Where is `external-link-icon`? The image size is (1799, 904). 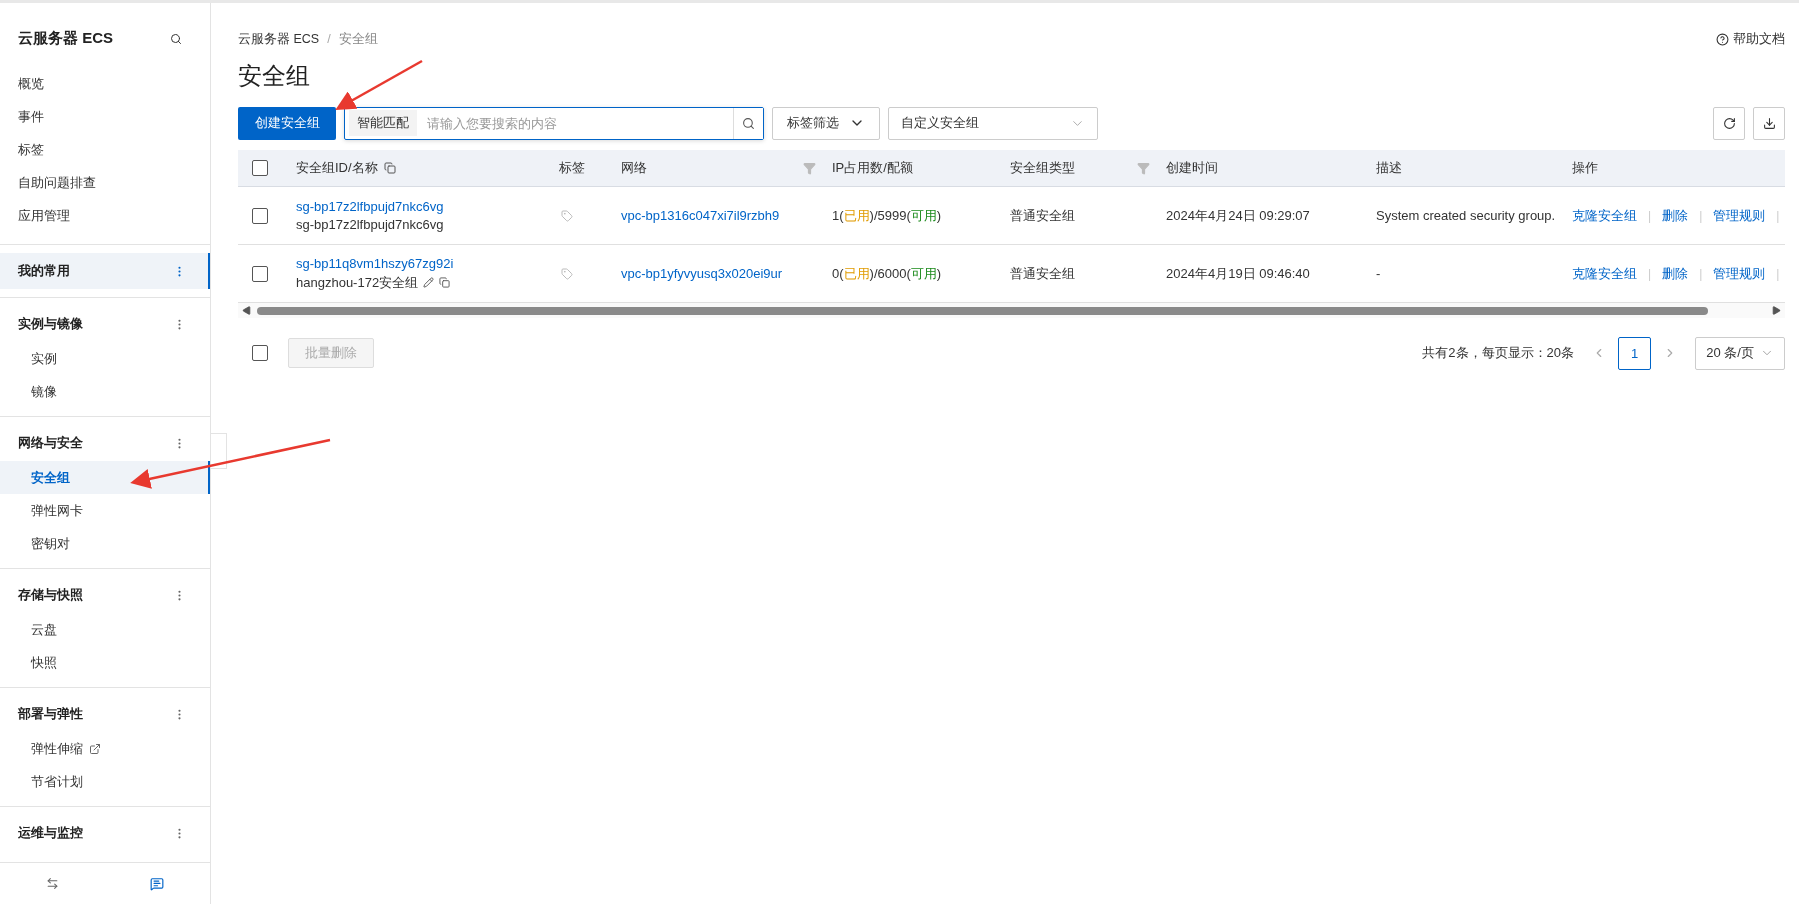
external-link-icon is located at coordinates (95, 748).